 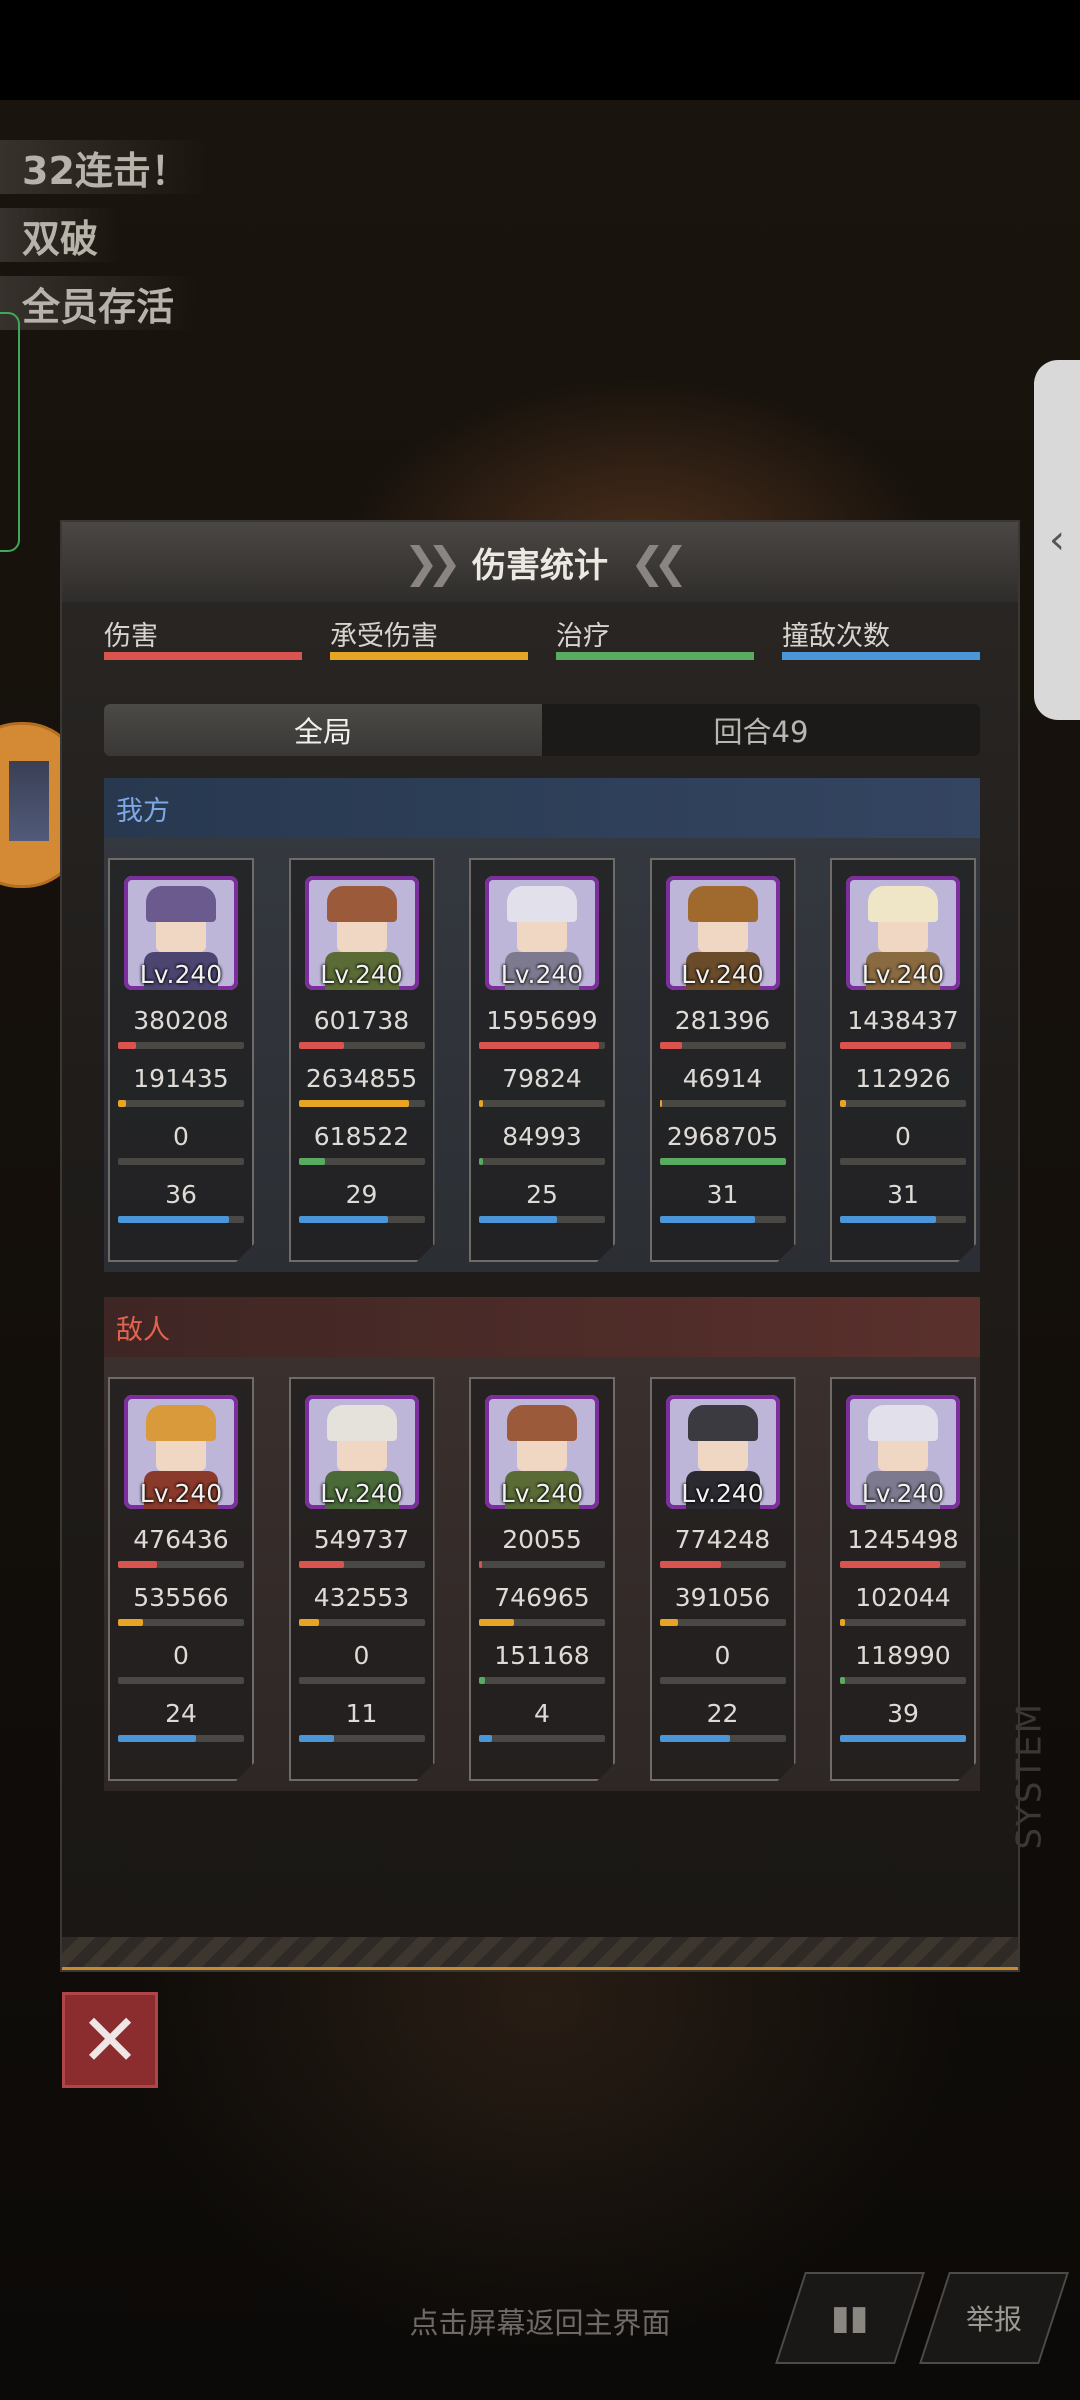 I want to click on legend-damage-taken: 承受伤害, so click(x=429, y=649).